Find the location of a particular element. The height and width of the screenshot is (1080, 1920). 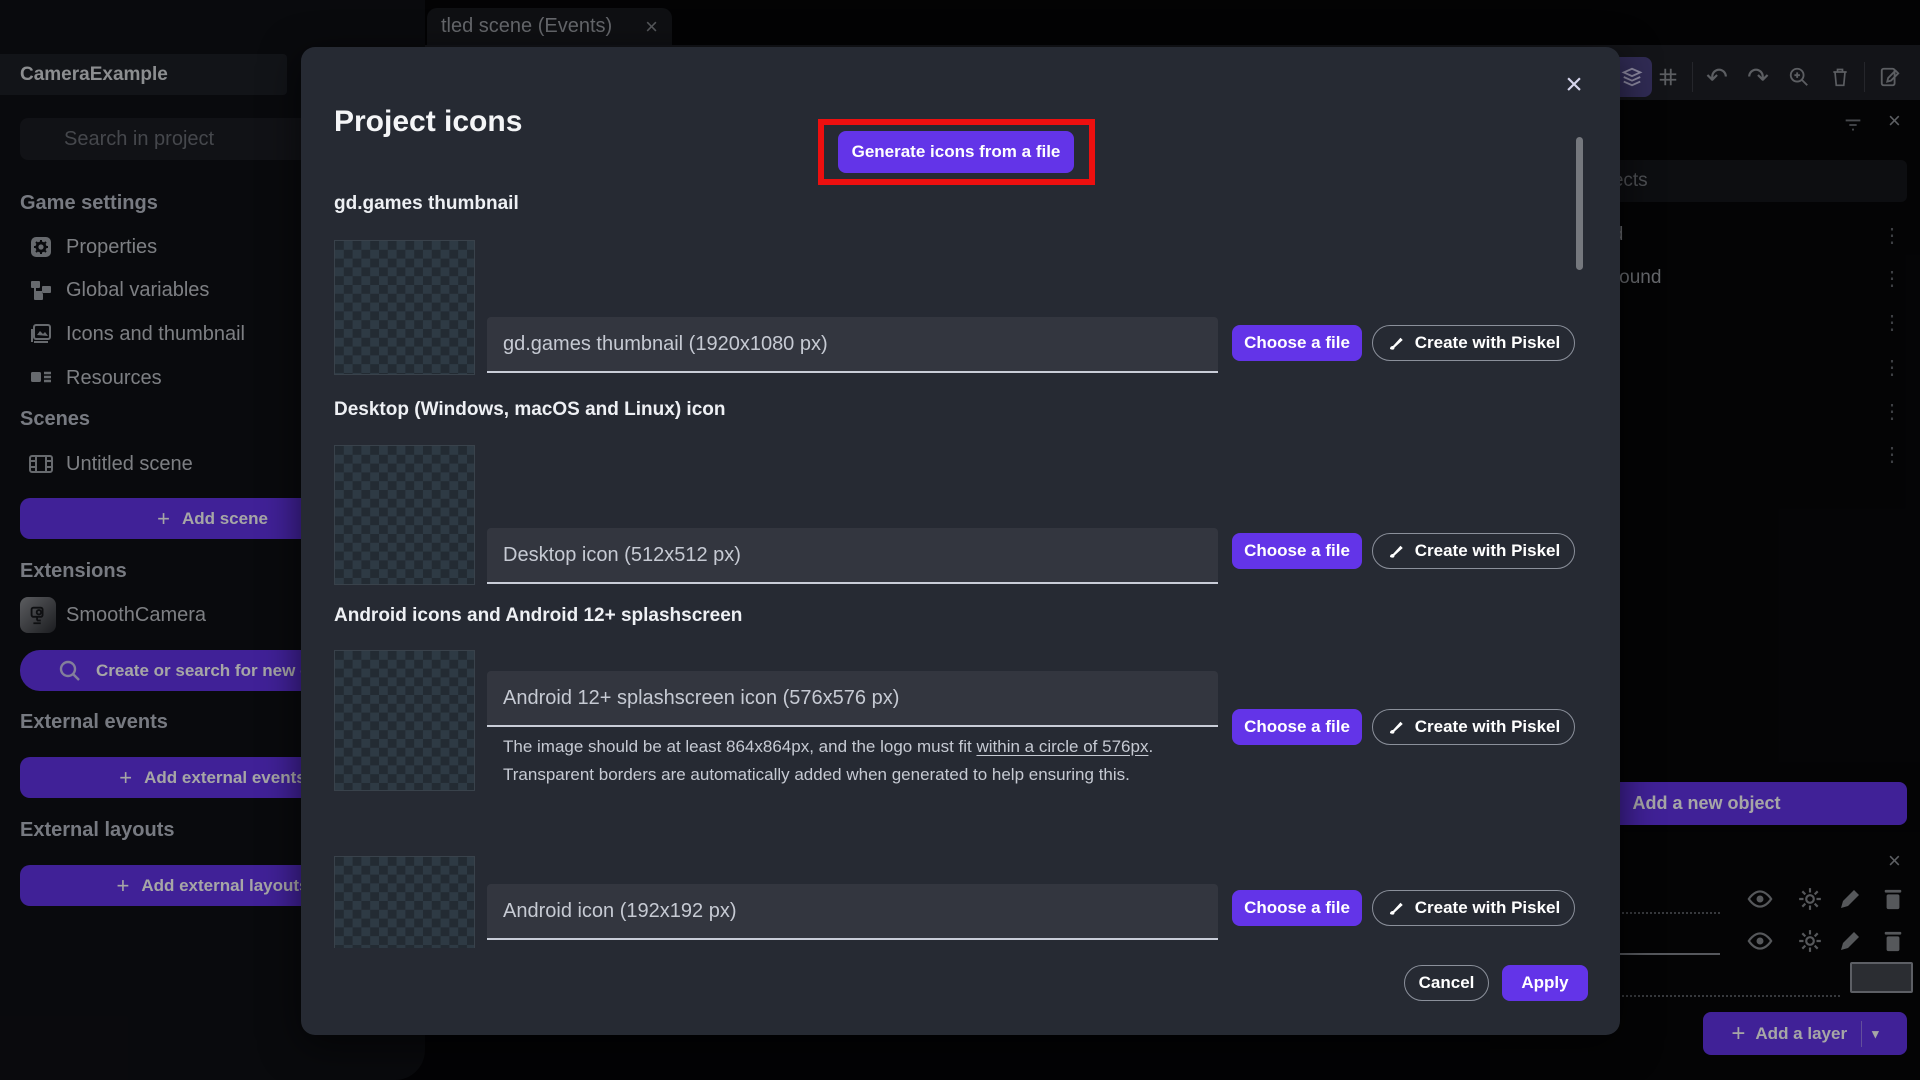

thumbnail-preview-gdgames is located at coordinates (404, 307).